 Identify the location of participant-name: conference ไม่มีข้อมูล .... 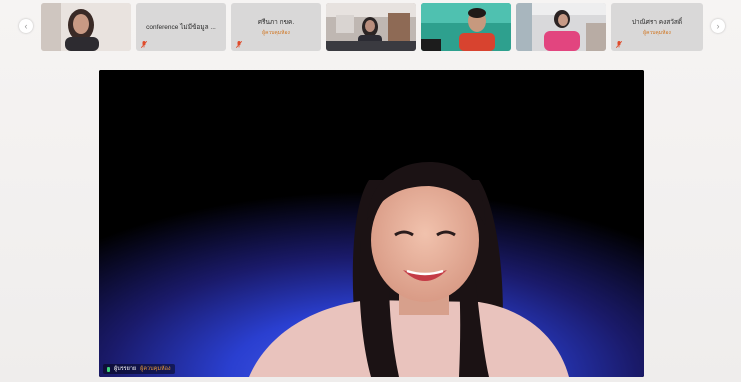
(181, 27).